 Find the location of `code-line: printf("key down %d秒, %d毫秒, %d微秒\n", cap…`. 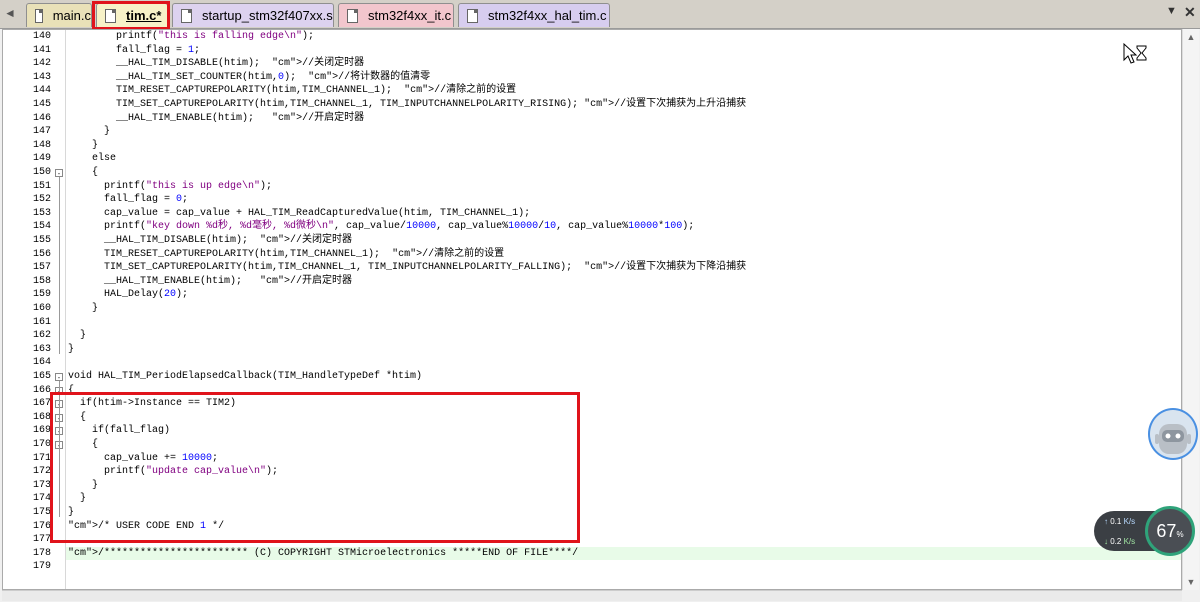

code-line: printf("key down %d秒, %d毫秒, %d微秒\n", cap… is located at coordinates (623, 227).